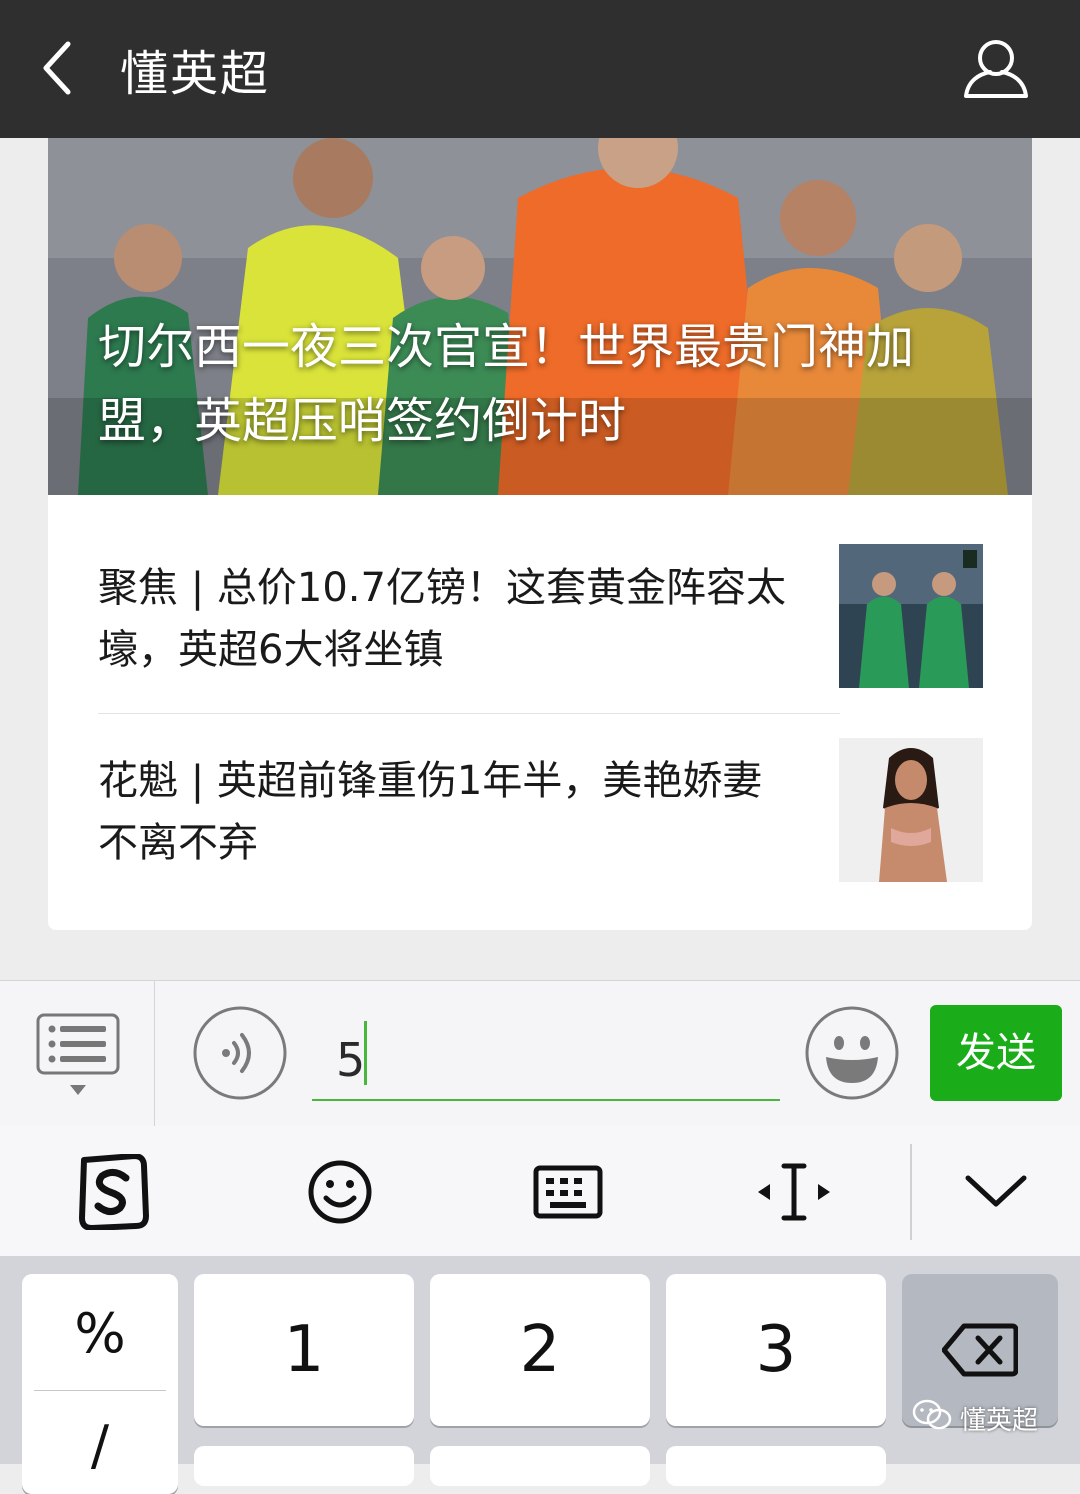  I want to click on woman-photo, so click(911, 810).